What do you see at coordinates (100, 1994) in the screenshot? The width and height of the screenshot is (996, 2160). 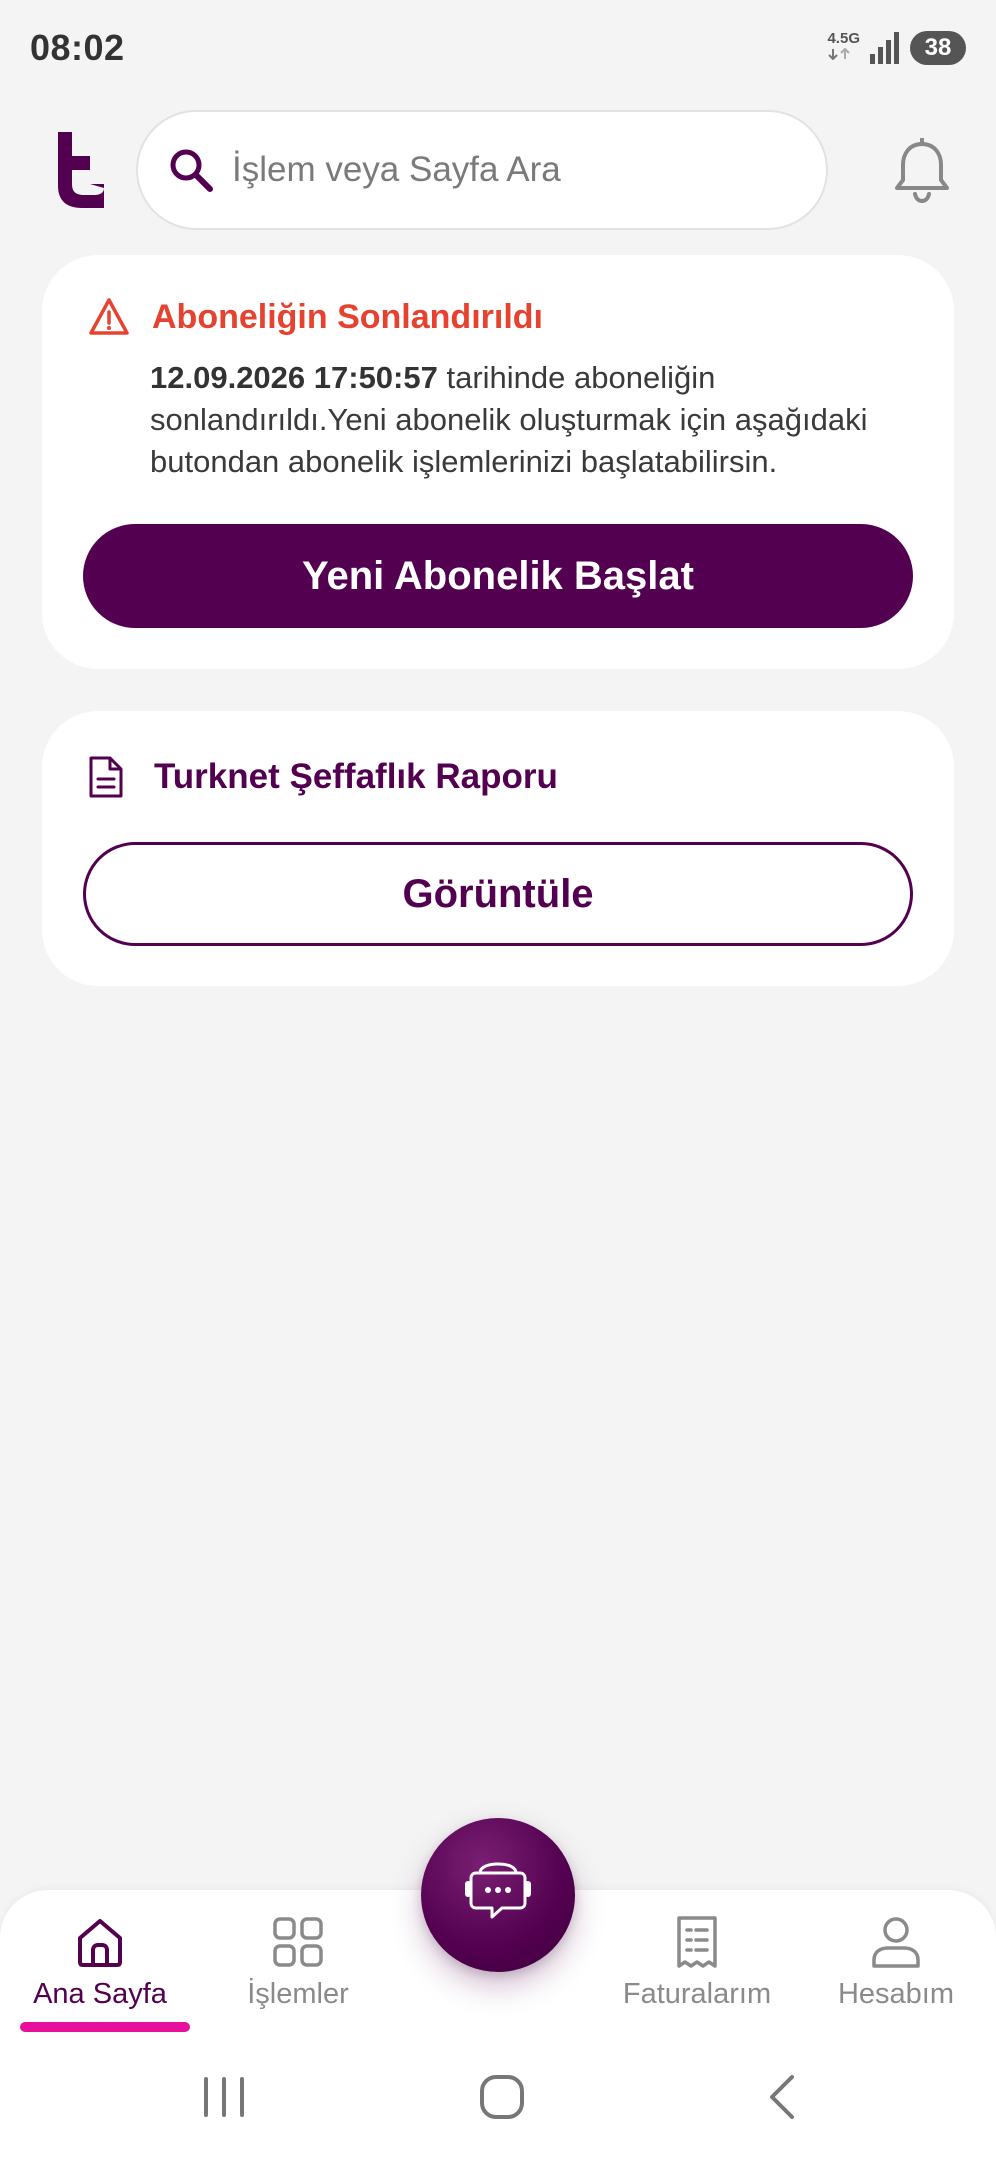 I see `nav-label-home: Ana Sayfa` at bounding box center [100, 1994].